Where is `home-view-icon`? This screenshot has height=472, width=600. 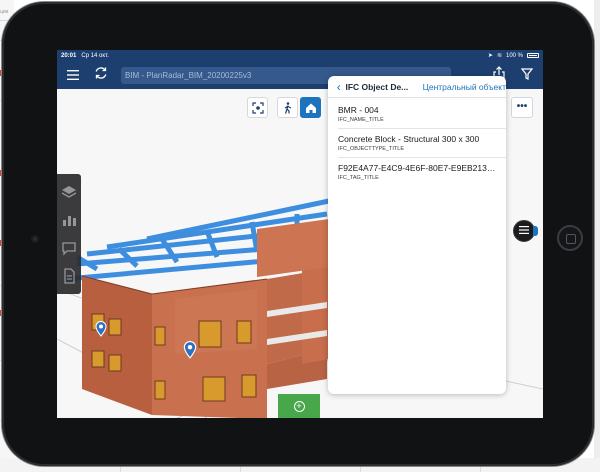 home-view-icon is located at coordinates (310, 108).